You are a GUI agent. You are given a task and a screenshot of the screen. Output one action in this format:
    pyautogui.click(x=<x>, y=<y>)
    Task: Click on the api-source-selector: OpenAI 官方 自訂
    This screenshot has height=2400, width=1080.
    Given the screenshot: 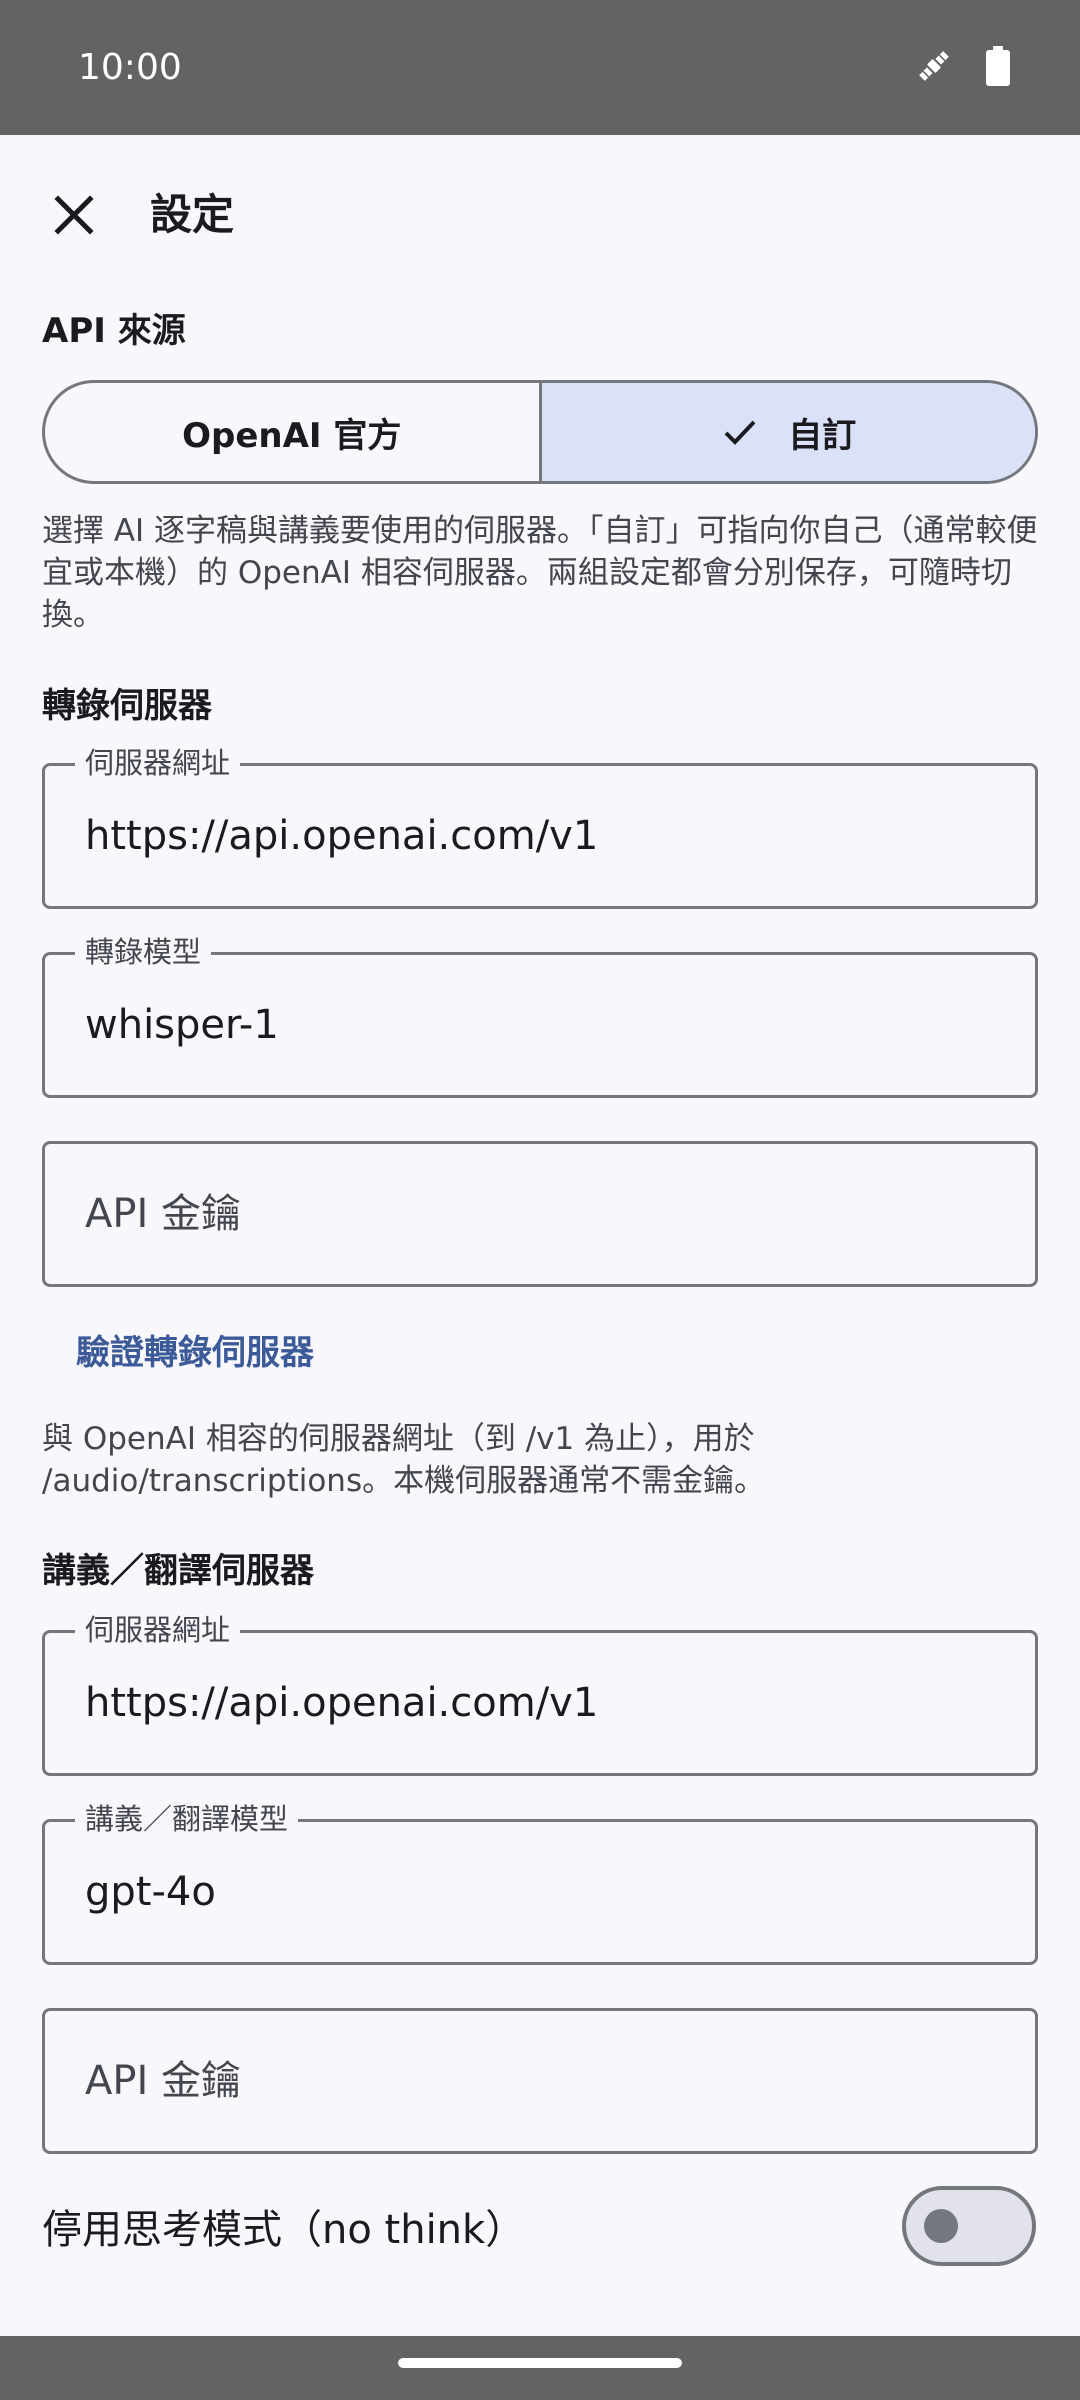 What is the action you would take?
    pyautogui.click(x=540, y=432)
    